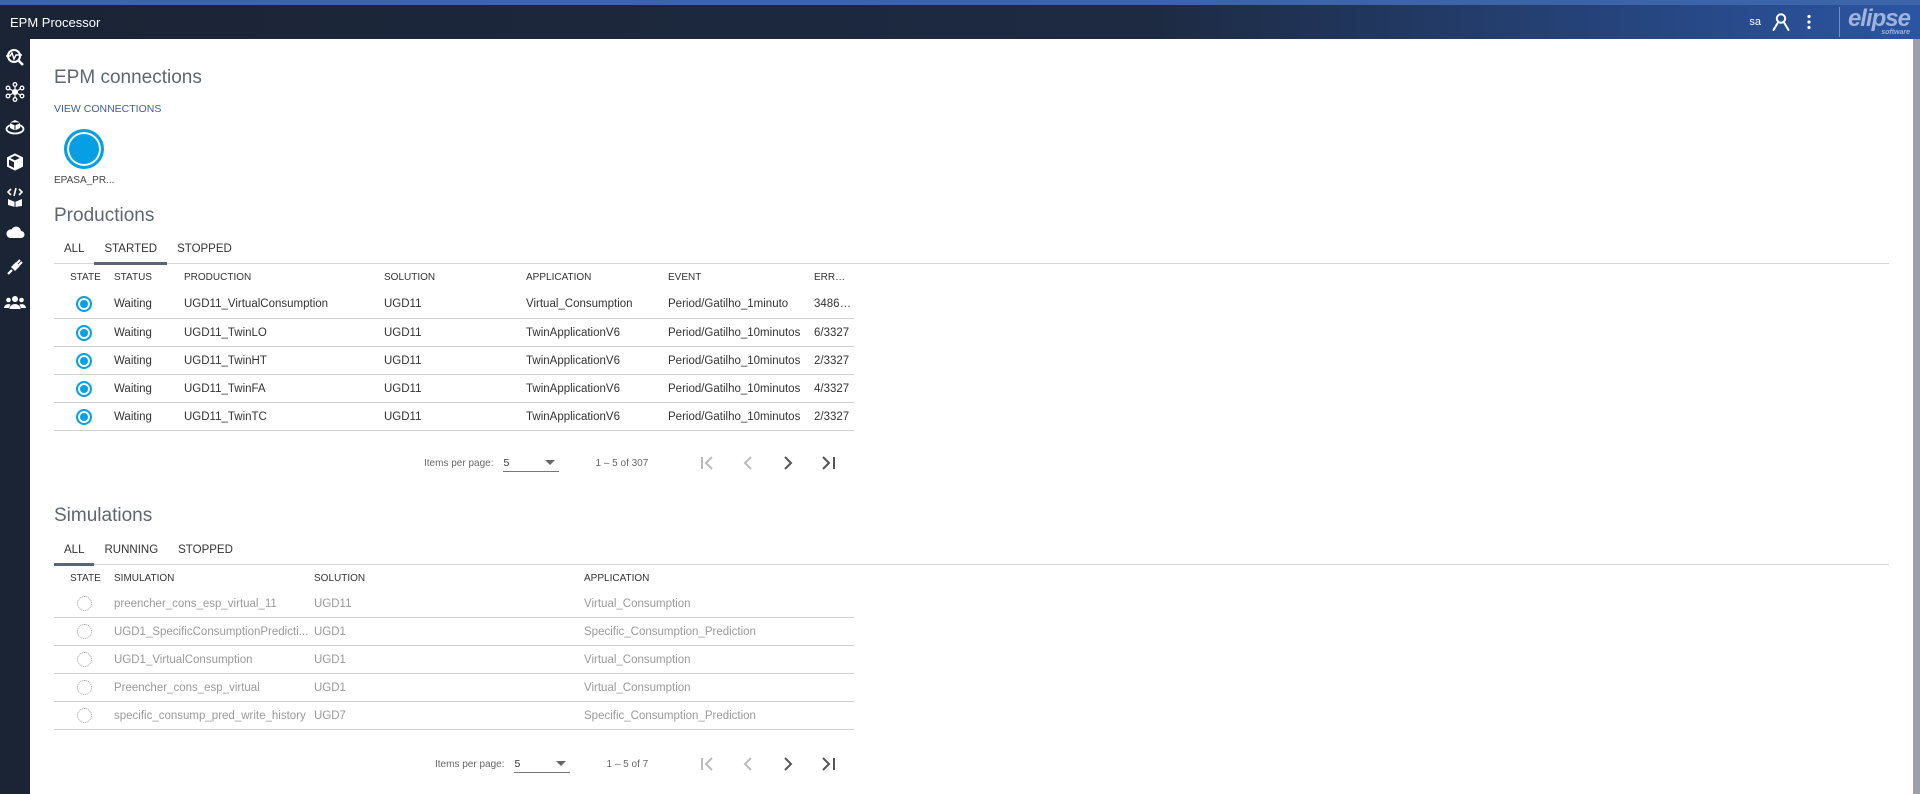 The height and width of the screenshot is (794, 1920). What do you see at coordinates (107, 109) in the screenshot?
I see `view-connections-link: VIEW CONNECTIONS` at bounding box center [107, 109].